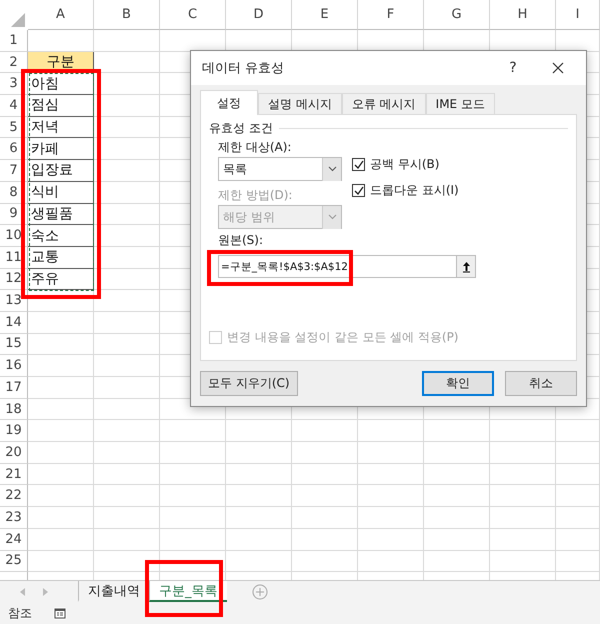 This screenshot has width=600, height=624. What do you see at coordinates (259, 15) in the screenshot?
I see `column-header: D` at bounding box center [259, 15].